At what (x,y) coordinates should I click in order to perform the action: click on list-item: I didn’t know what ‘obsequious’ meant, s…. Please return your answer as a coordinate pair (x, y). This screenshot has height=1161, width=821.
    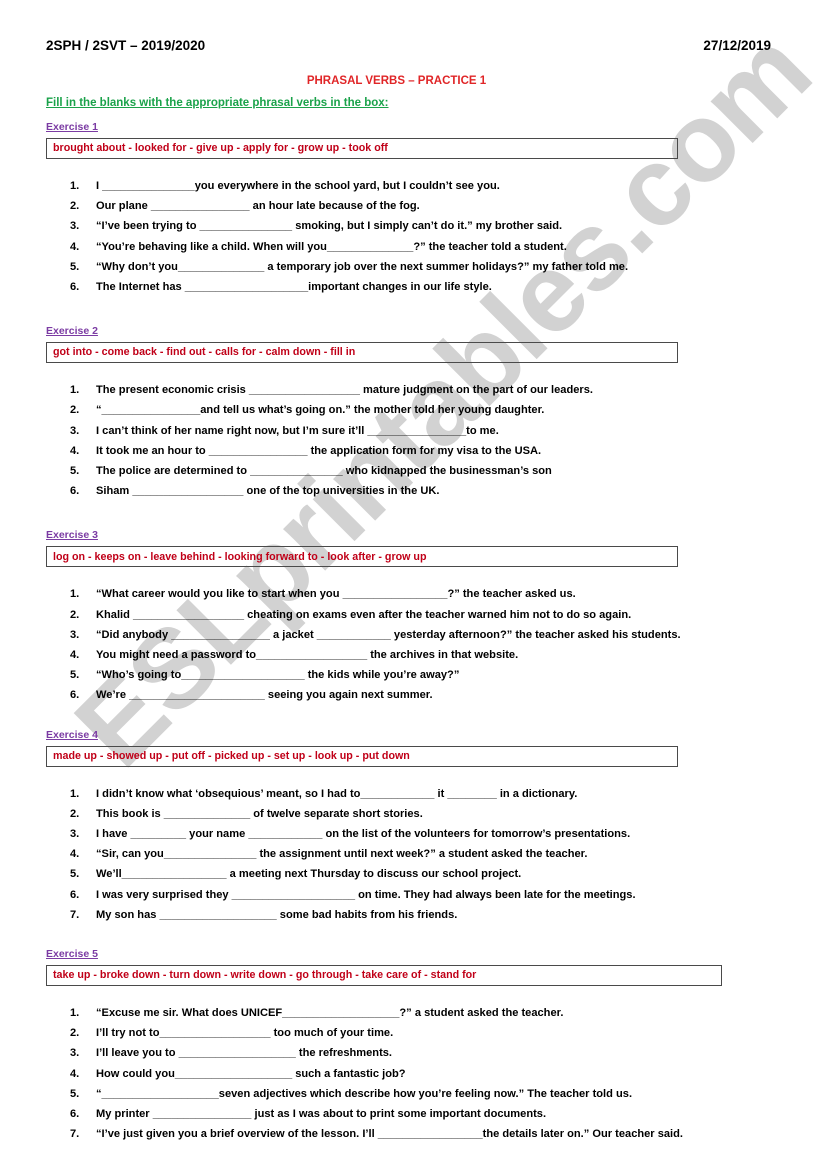
    Looking at the image, I should click on (324, 794).